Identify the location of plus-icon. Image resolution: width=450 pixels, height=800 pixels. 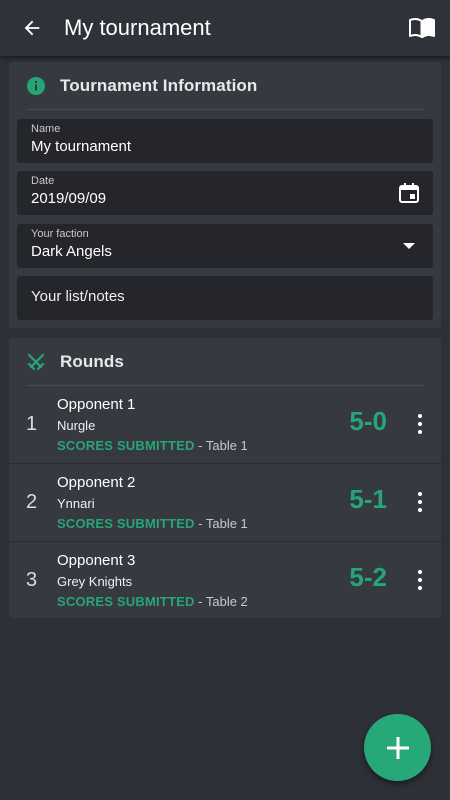
(397, 747).